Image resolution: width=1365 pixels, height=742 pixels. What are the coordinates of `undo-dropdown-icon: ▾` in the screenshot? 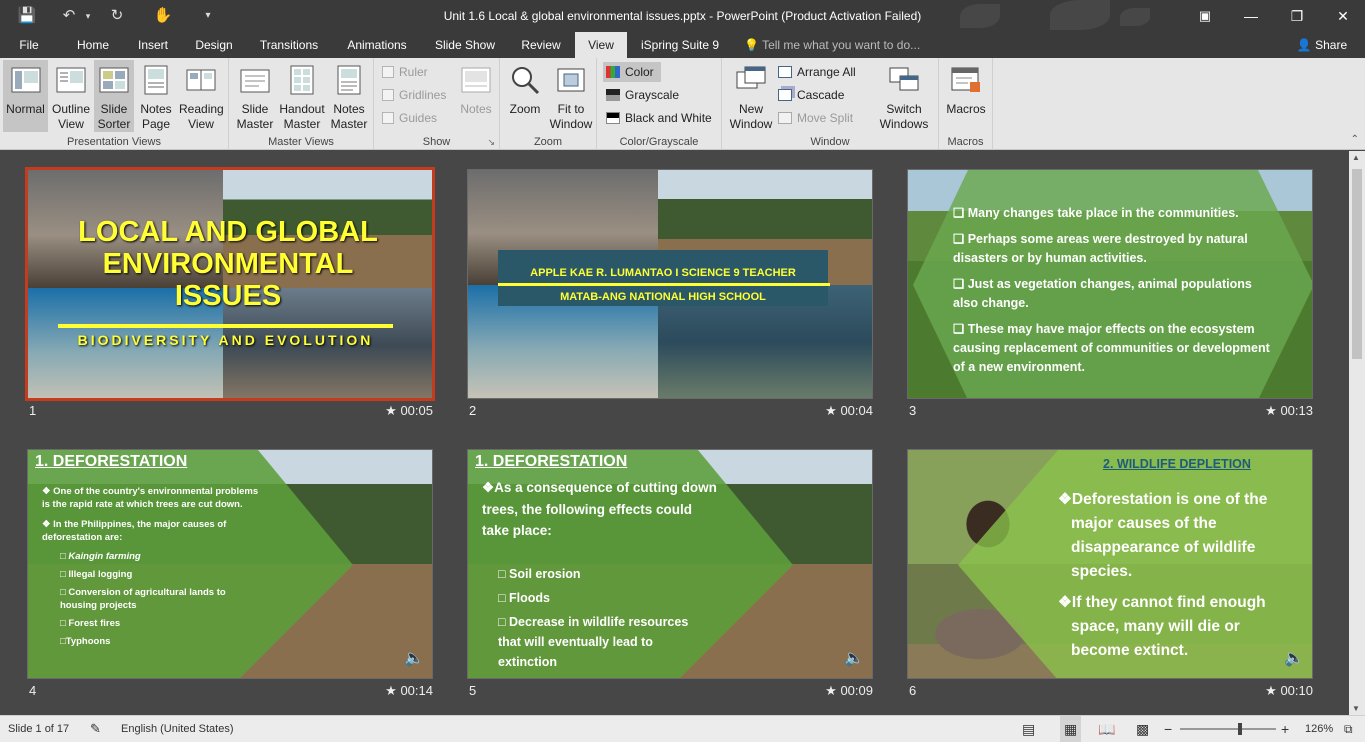 It's located at (88, 16).